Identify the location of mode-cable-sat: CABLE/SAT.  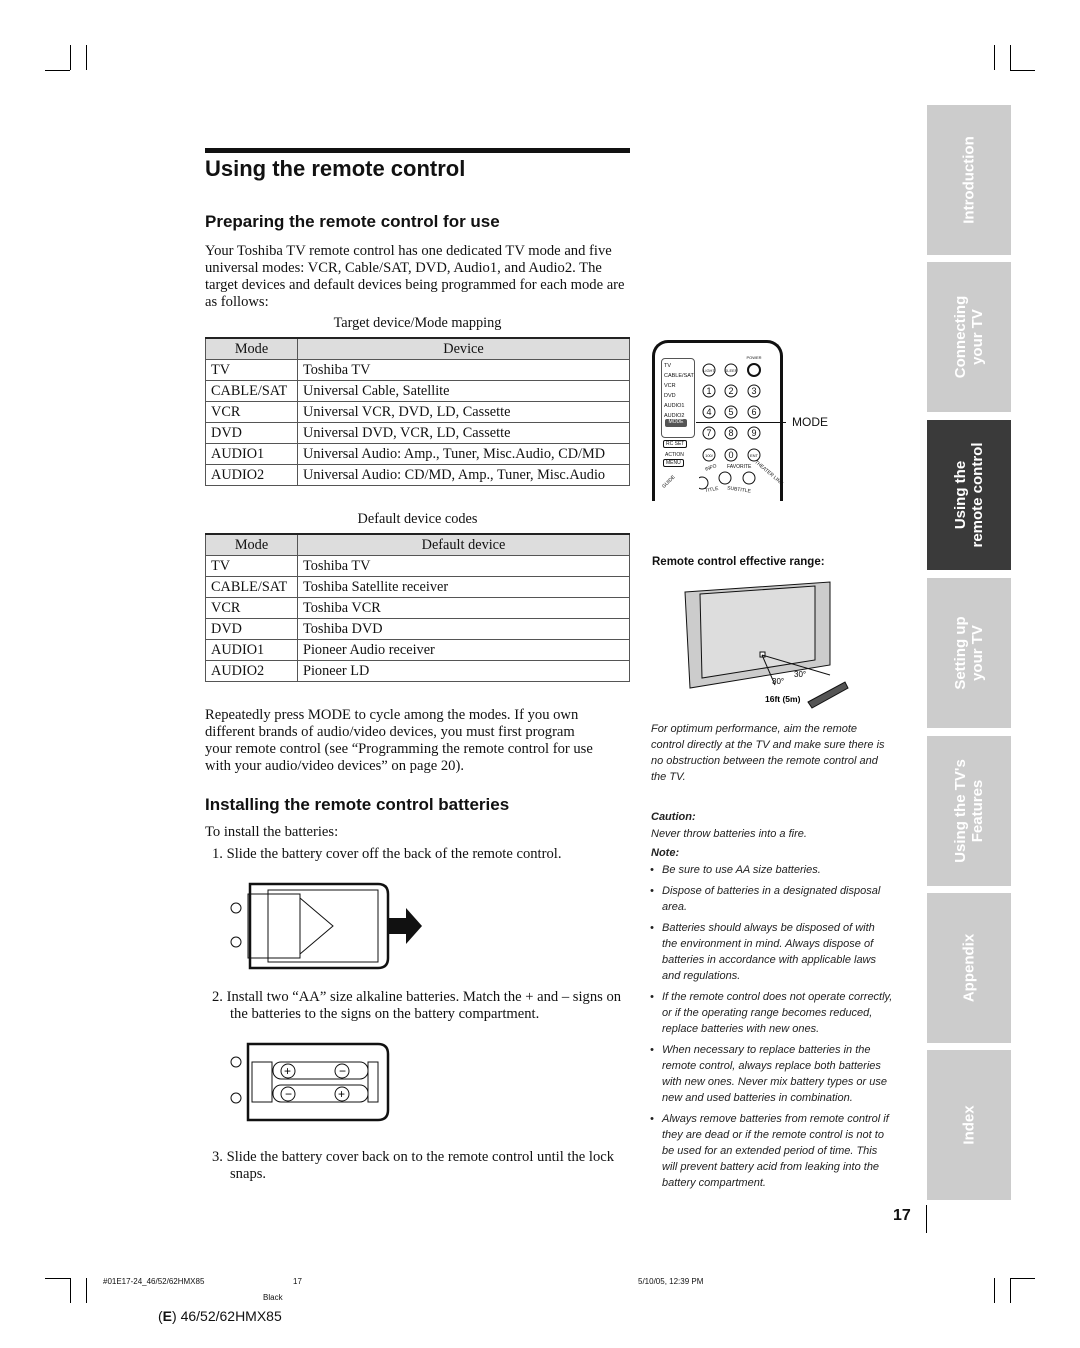
(679, 376).